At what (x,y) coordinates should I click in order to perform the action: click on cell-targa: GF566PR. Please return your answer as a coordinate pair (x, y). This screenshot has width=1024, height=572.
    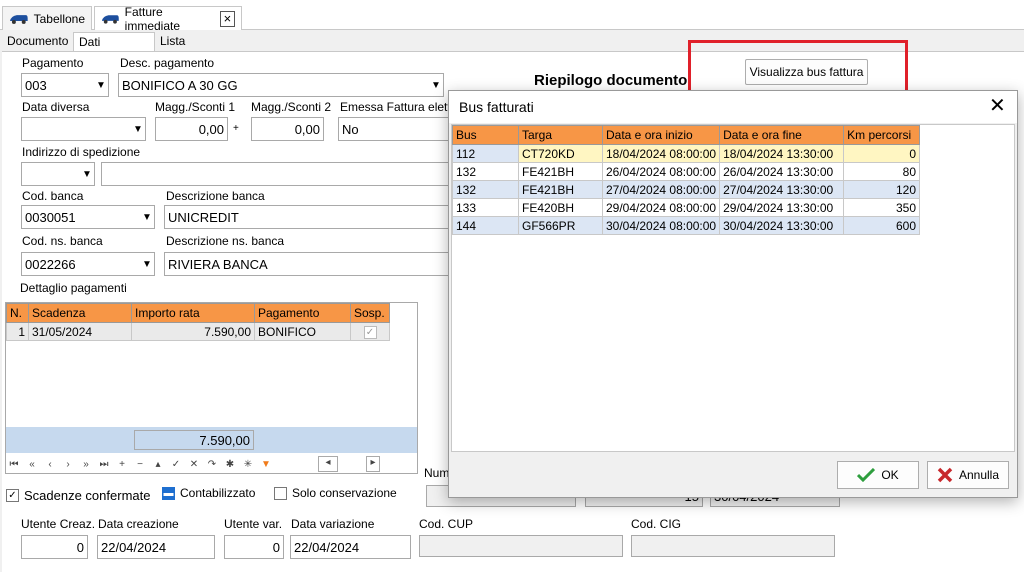
    Looking at the image, I should click on (560, 225).